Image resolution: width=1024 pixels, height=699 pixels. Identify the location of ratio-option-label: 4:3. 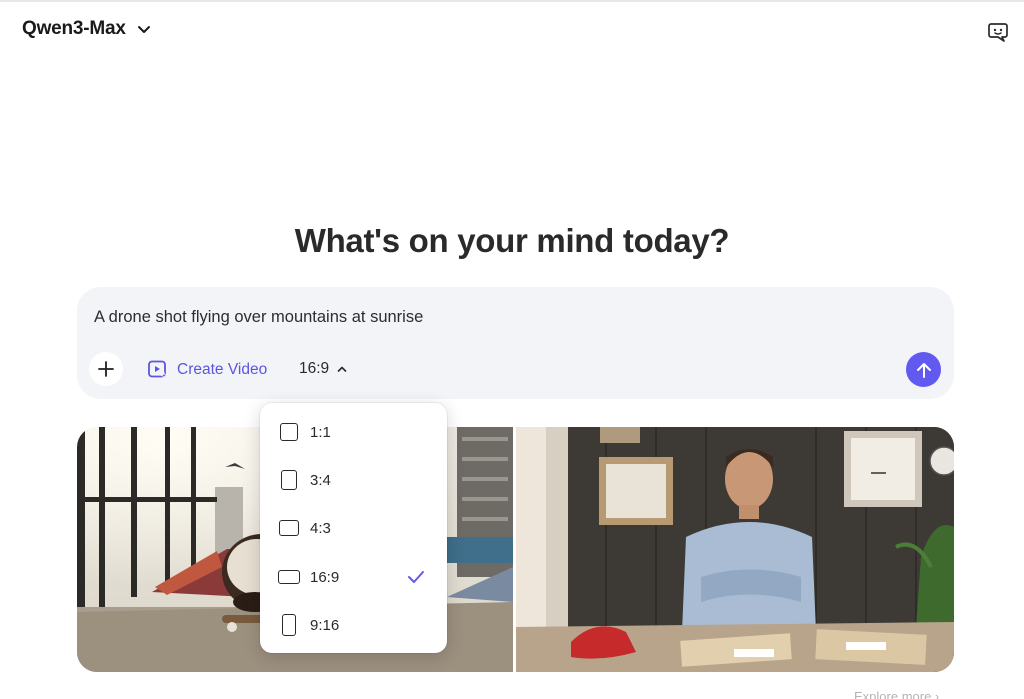
(320, 528).